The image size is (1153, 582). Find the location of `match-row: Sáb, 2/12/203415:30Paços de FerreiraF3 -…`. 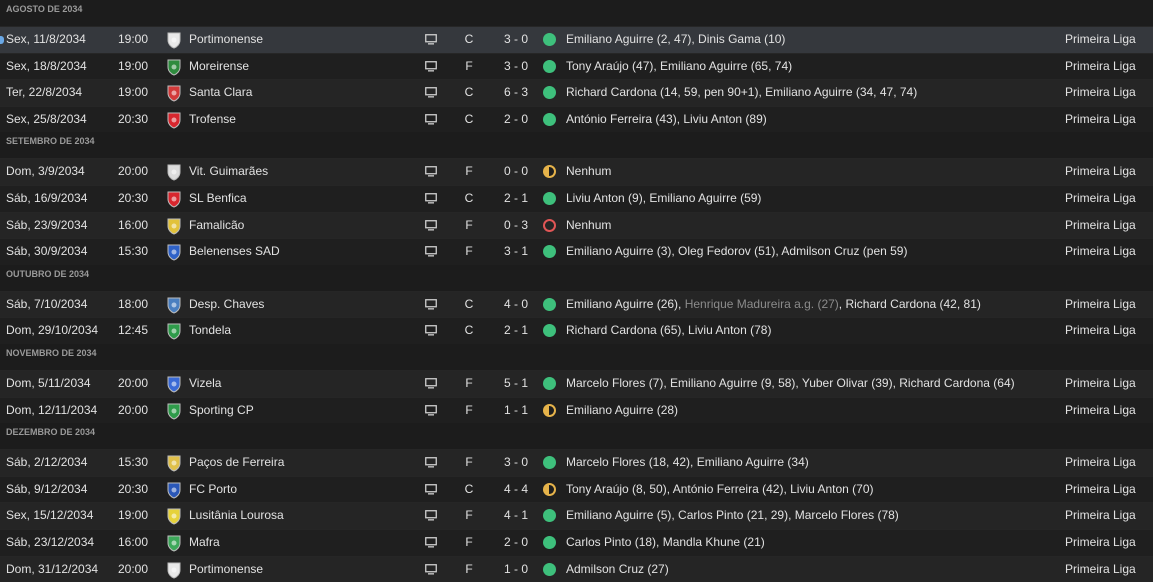

match-row: Sáb, 2/12/203415:30Paços de FerreiraF3 -… is located at coordinates (576, 462).